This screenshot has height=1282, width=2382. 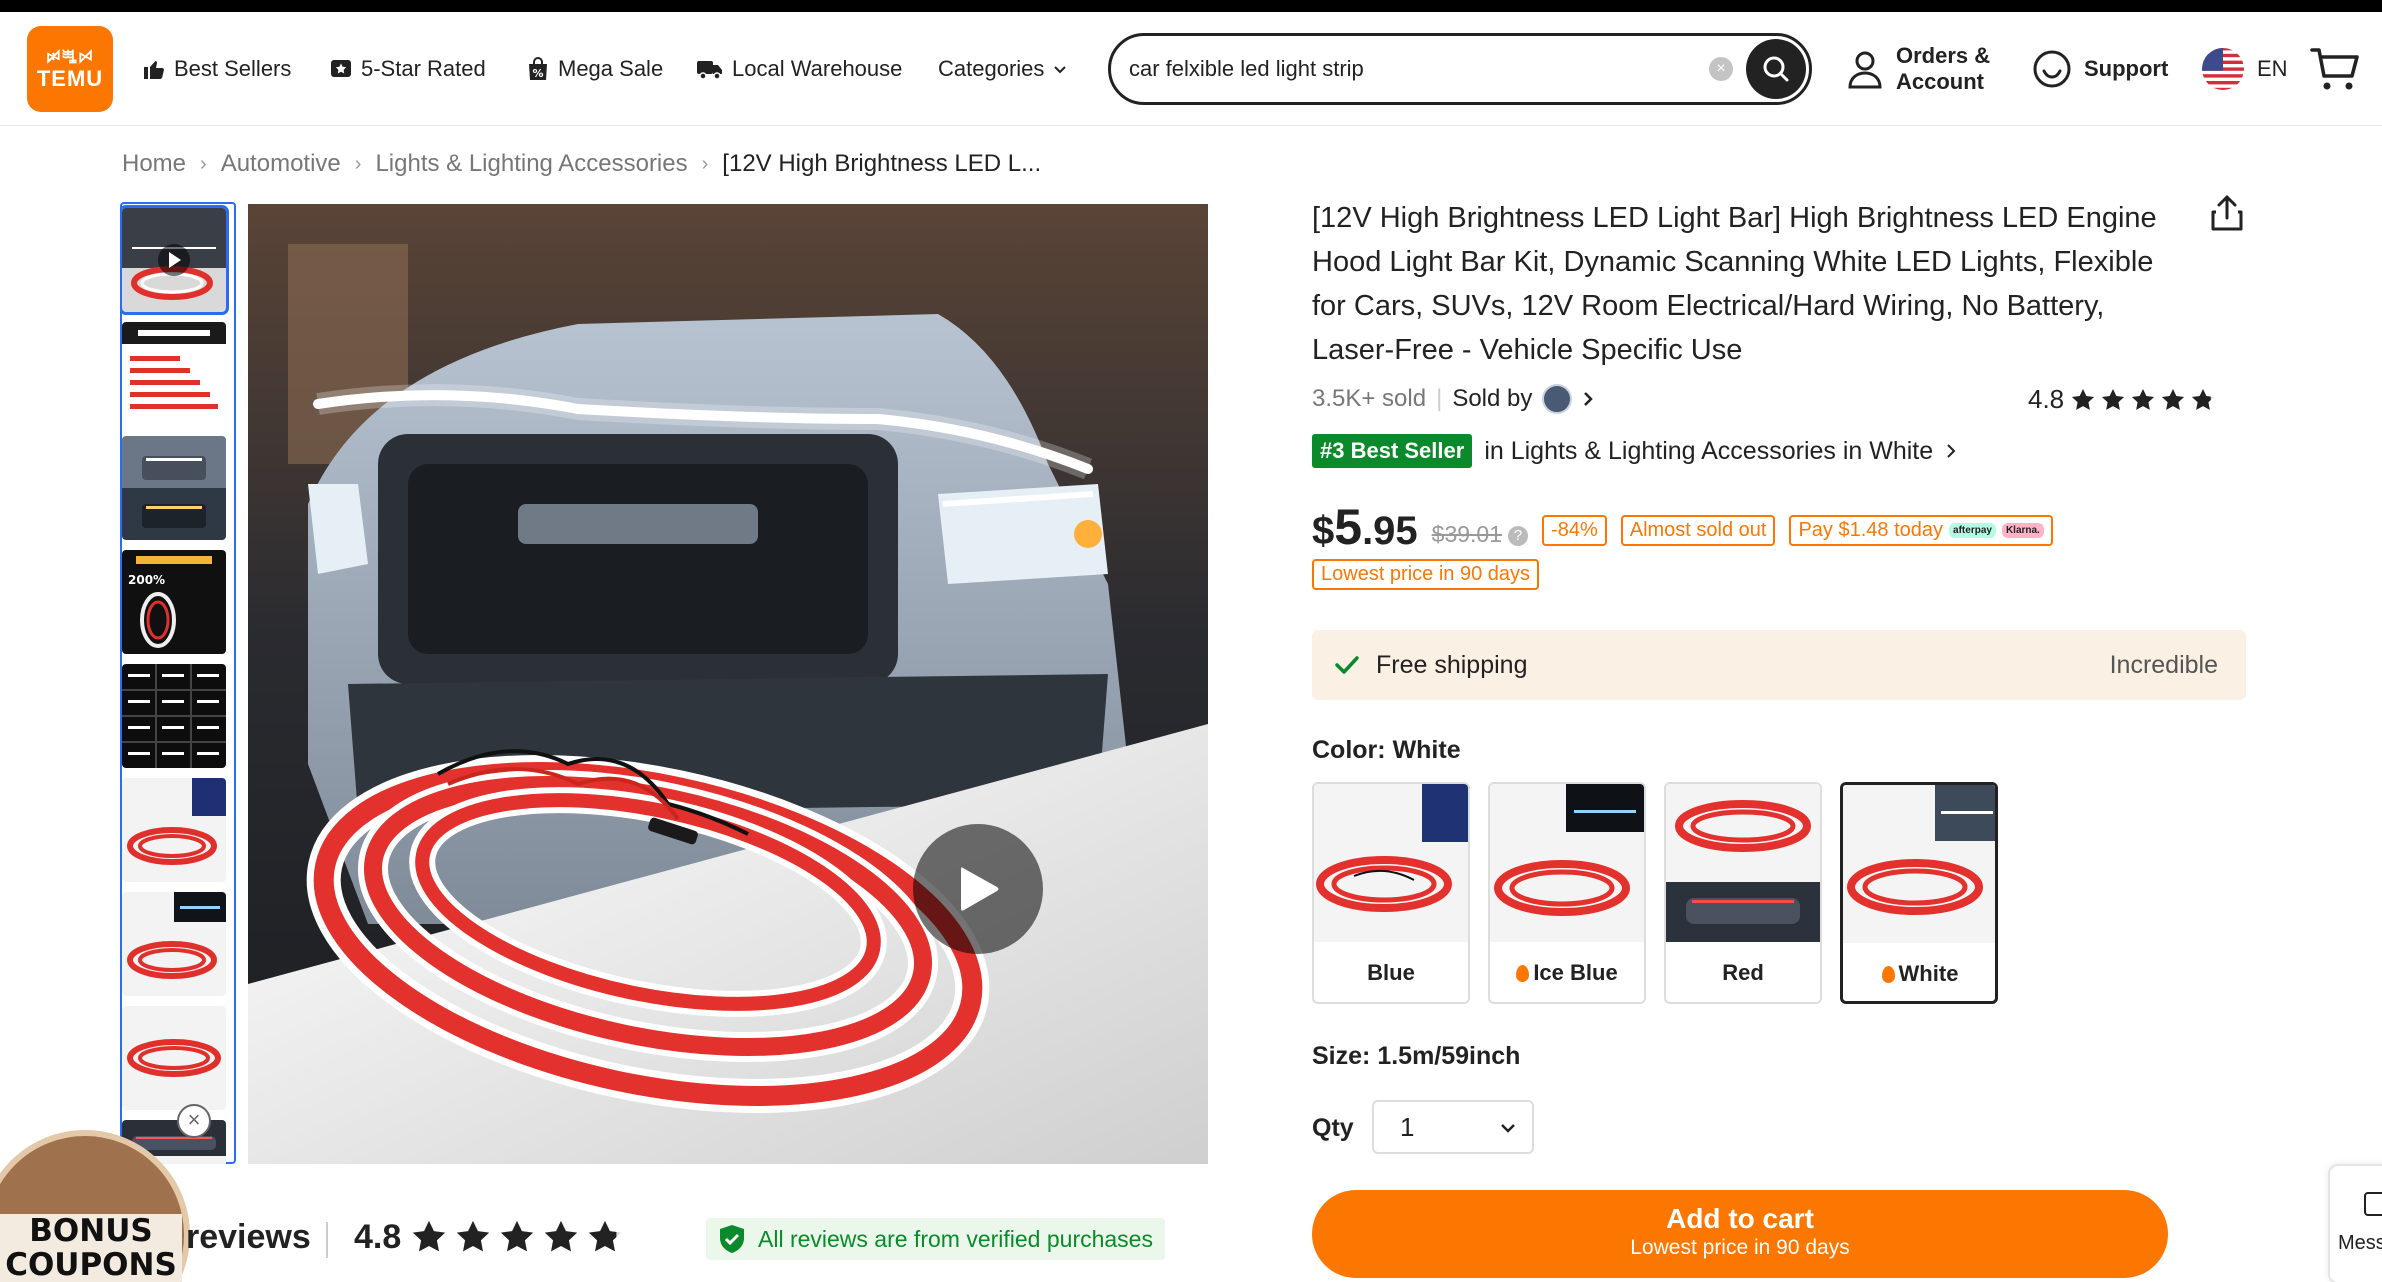 I want to click on rating-stars, so click(x=2143, y=400).